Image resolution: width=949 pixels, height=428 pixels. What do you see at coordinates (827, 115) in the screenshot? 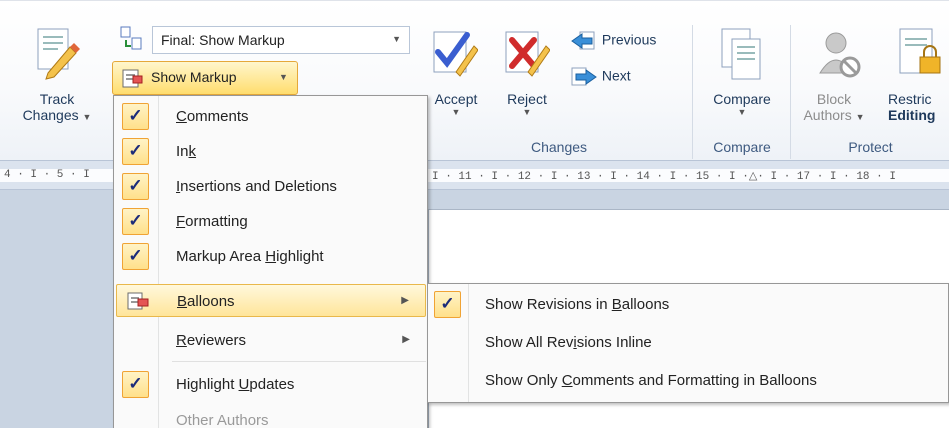
I see `block-authors-label-2: Authors` at bounding box center [827, 115].